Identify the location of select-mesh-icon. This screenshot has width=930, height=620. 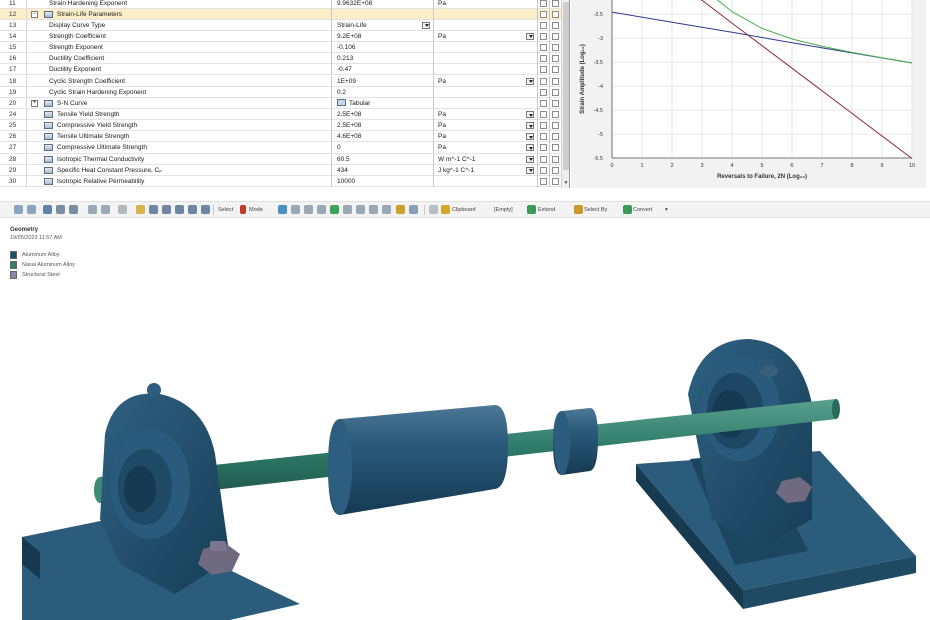
(360, 209).